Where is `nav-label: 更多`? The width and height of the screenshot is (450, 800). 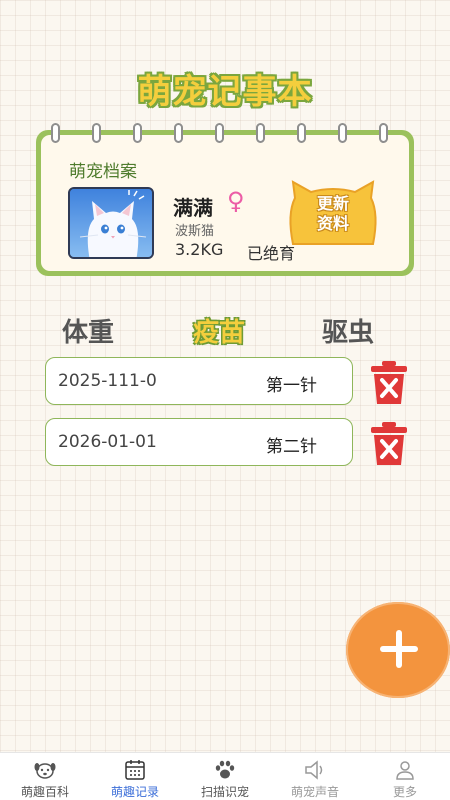 nav-label: 更多 is located at coordinates (404, 792).